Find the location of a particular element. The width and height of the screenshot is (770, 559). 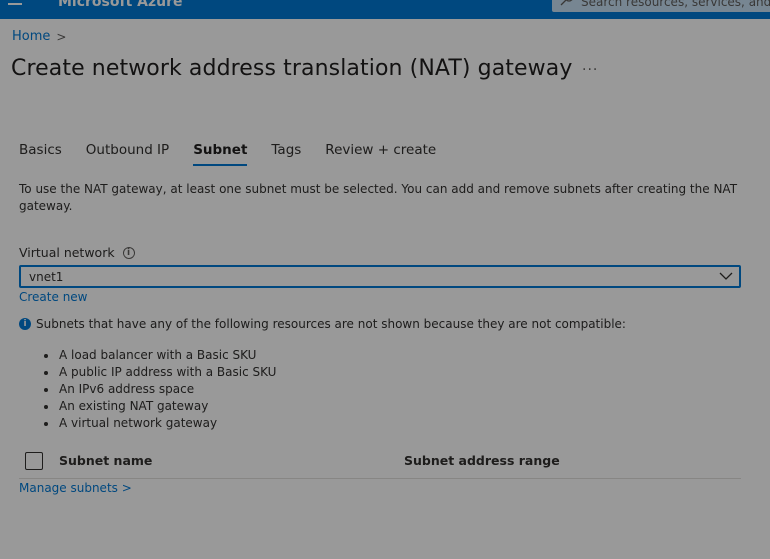

hamburger-menu-icon is located at coordinates (15, 4).